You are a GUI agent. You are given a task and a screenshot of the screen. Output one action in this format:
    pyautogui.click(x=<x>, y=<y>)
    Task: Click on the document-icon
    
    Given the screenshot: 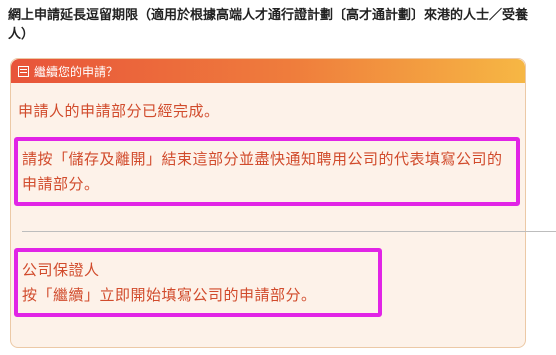 What is the action you would take?
    pyautogui.click(x=23, y=71)
    